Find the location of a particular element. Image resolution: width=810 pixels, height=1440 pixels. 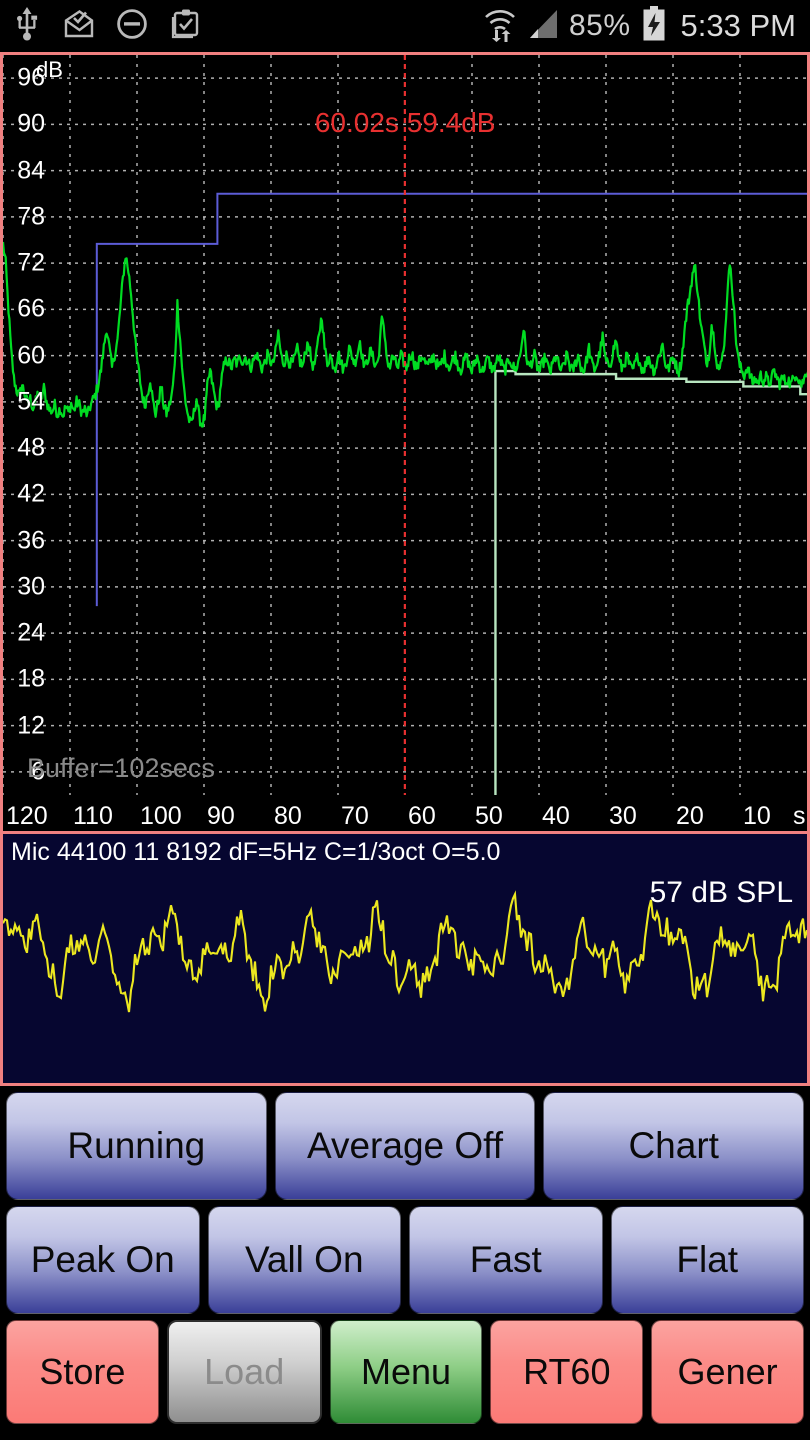

button-menu: Menu is located at coordinates (406, 1372).